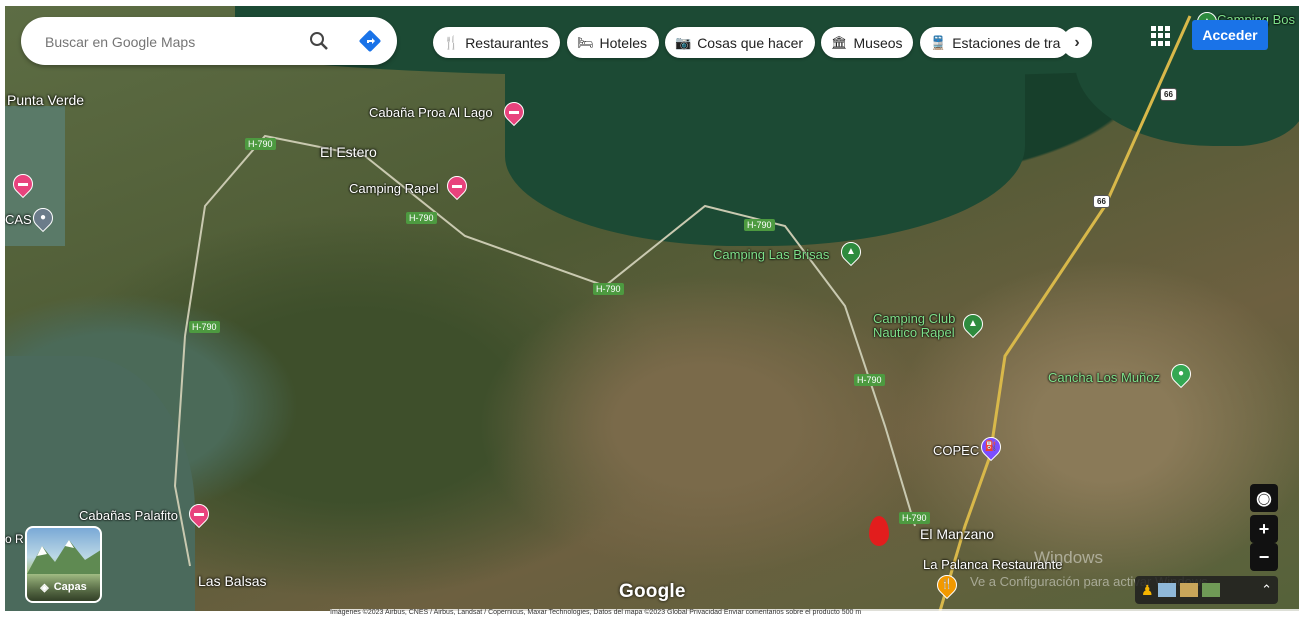 The width and height of the screenshot is (1299, 617). What do you see at coordinates (63, 557) in the screenshot?
I see `terrain-thumbnail` at bounding box center [63, 557].